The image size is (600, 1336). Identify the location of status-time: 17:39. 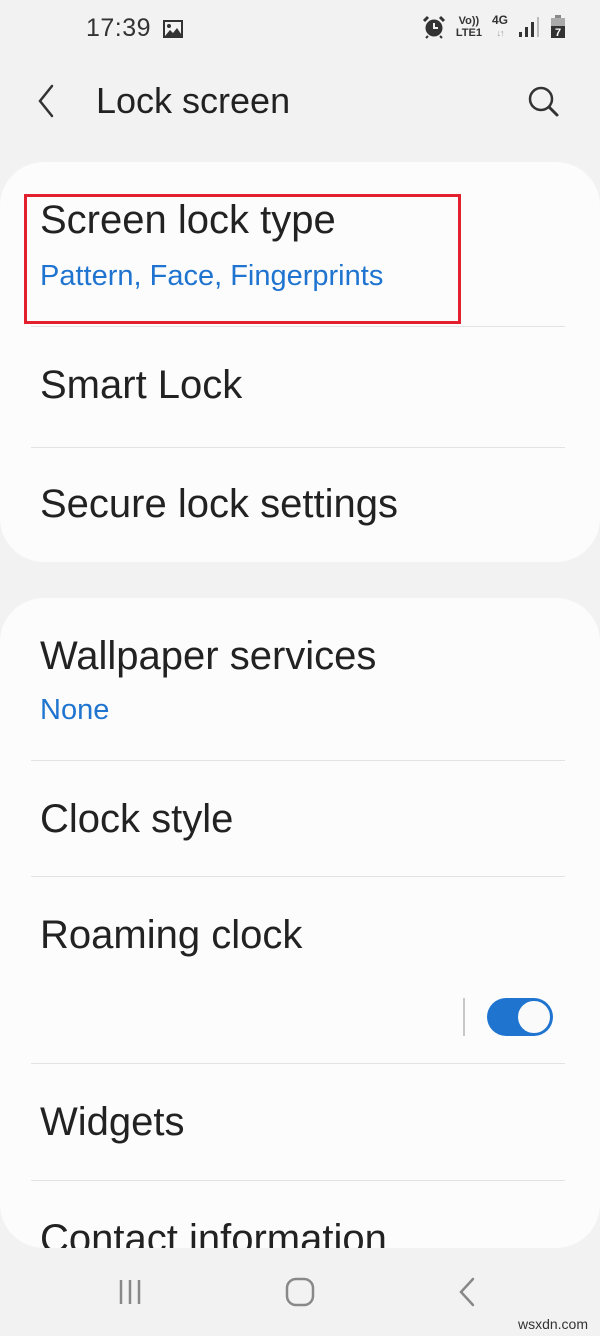
(119, 28).